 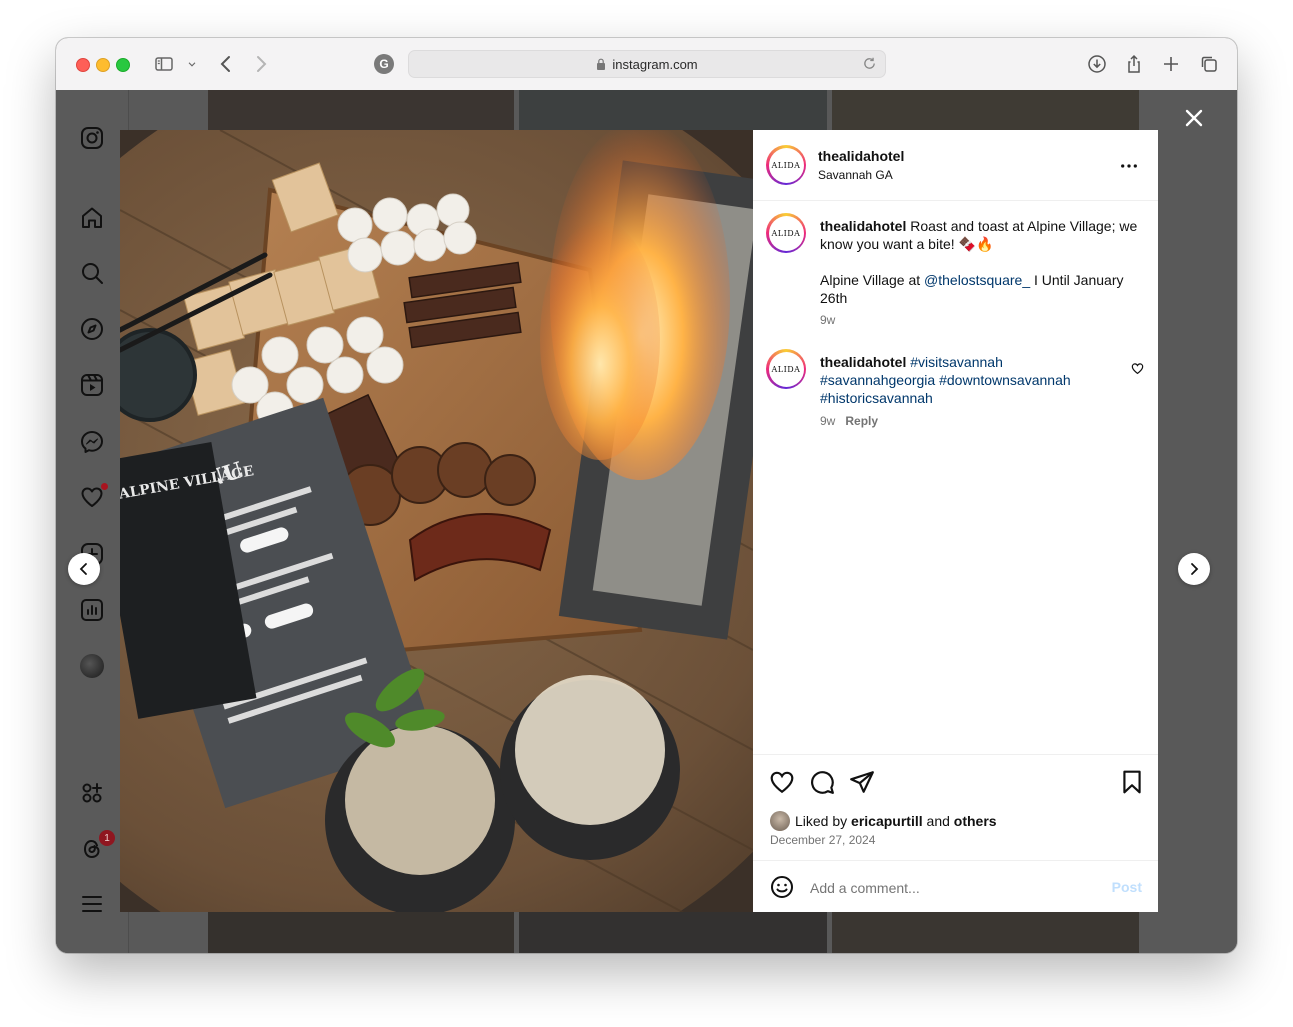 What do you see at coordinates (1097, 64) in the screenshot?
I see `download-icon` at bounding box center [1097, 64].